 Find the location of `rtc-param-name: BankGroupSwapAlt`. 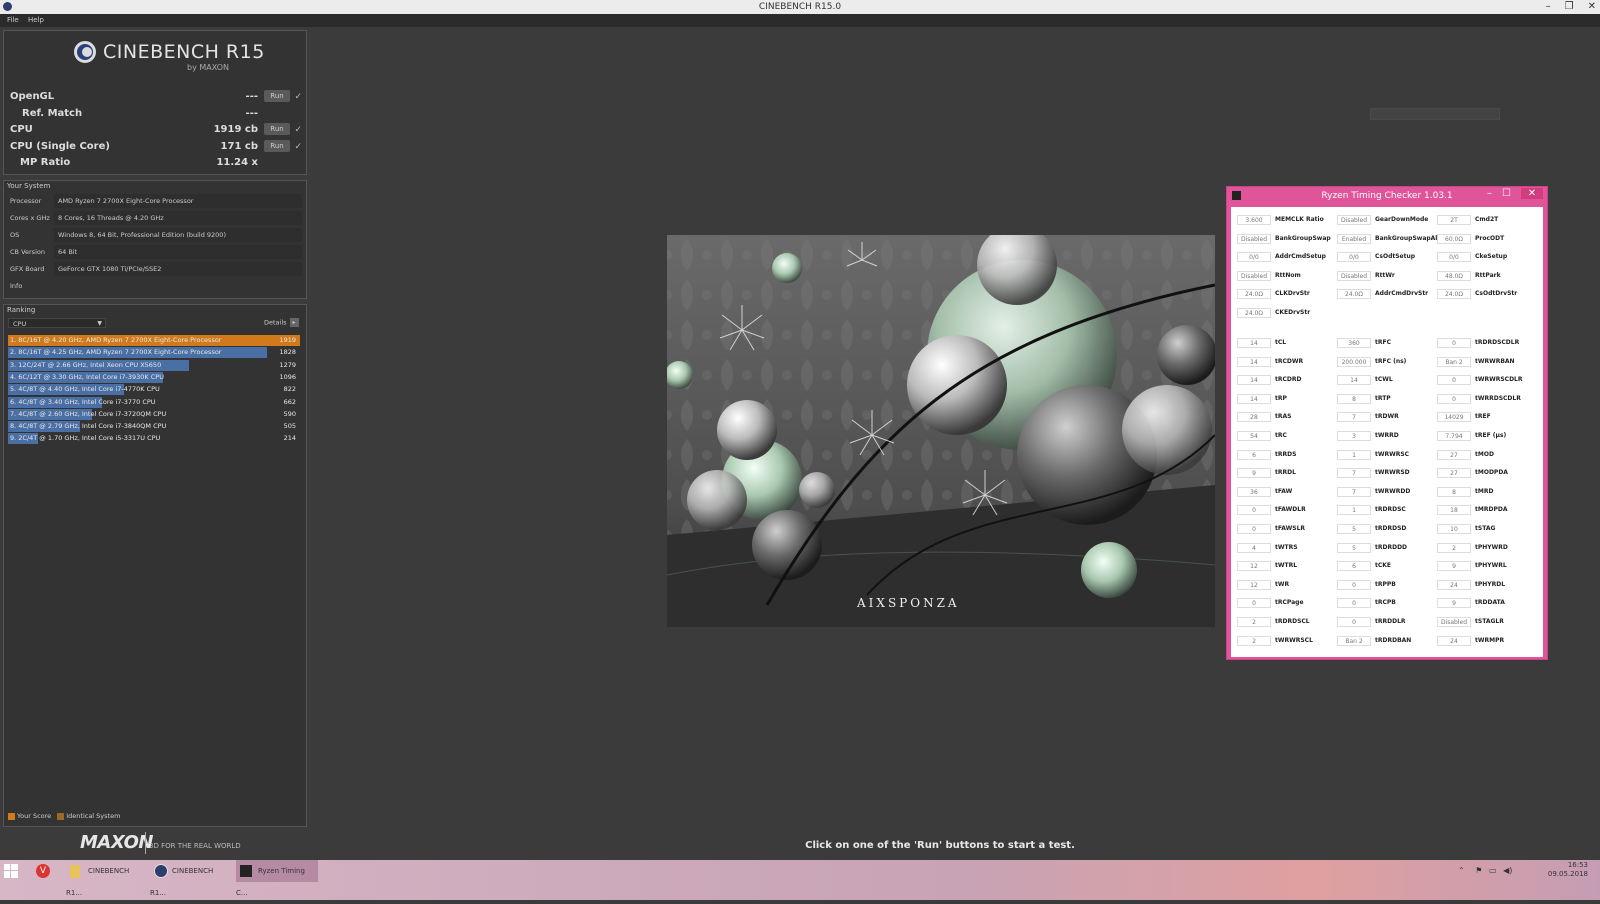

rtc-param-name: BankGroupSwapAlt is located at coordinates (1408, 238).